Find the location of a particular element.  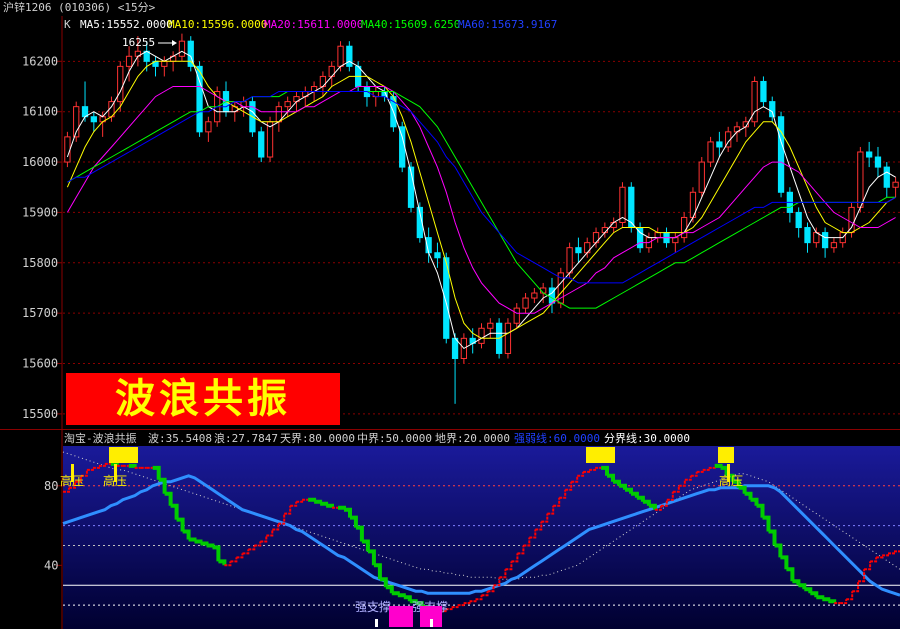

sub-legend-dijie: 地界:20.0000 is located at coordinates (472, 438).